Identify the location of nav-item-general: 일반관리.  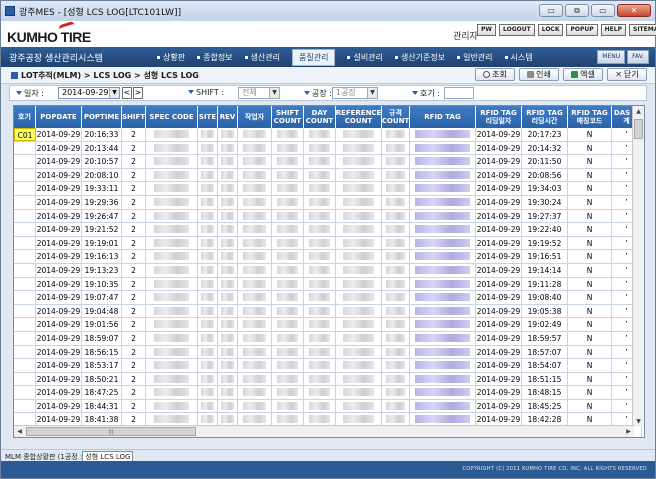
(475, 57).